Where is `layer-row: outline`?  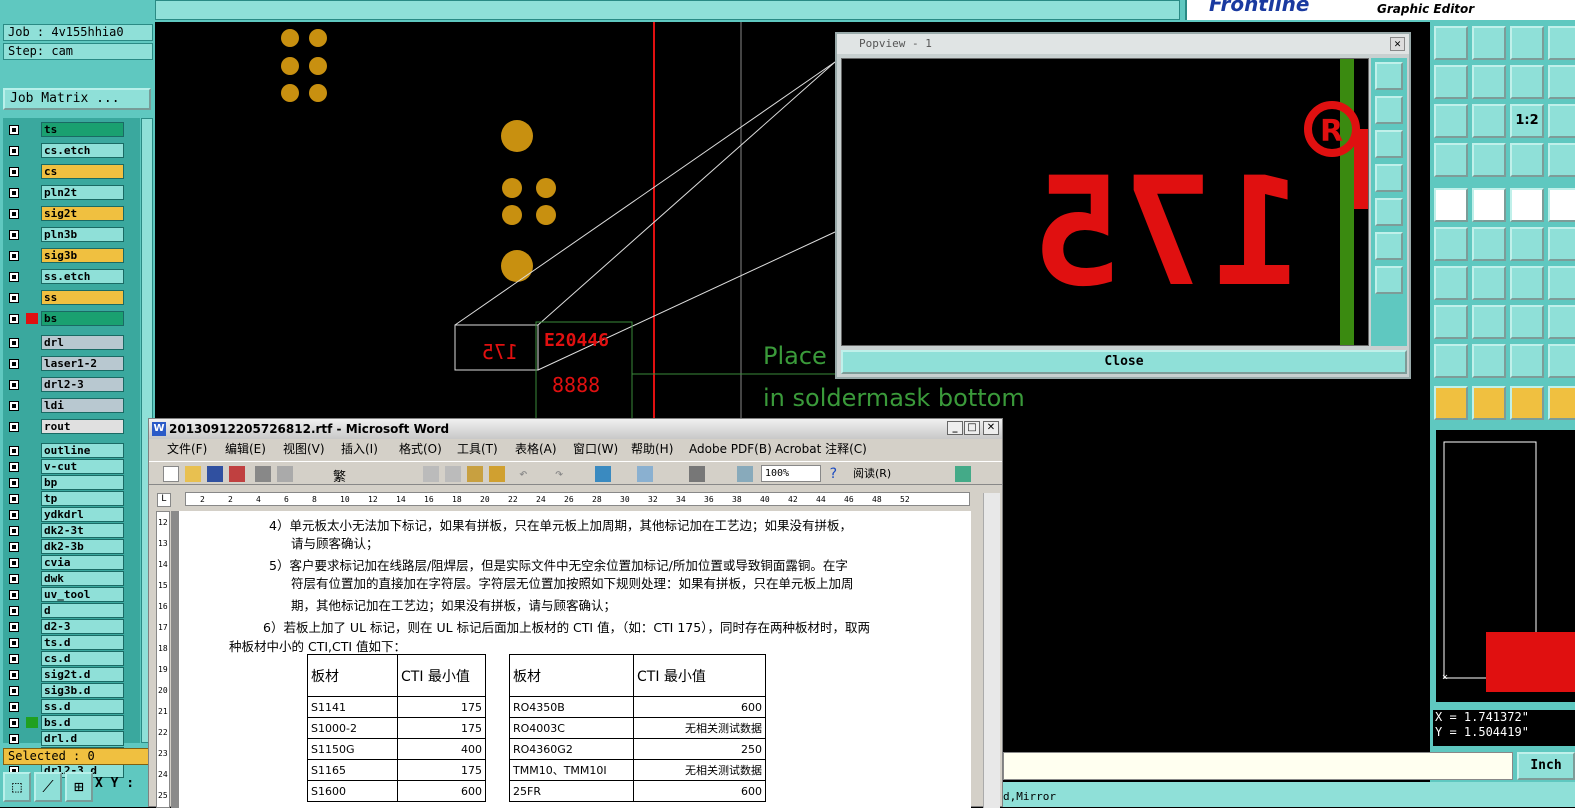 layer-row: outline is located at coordinates (65, 450).